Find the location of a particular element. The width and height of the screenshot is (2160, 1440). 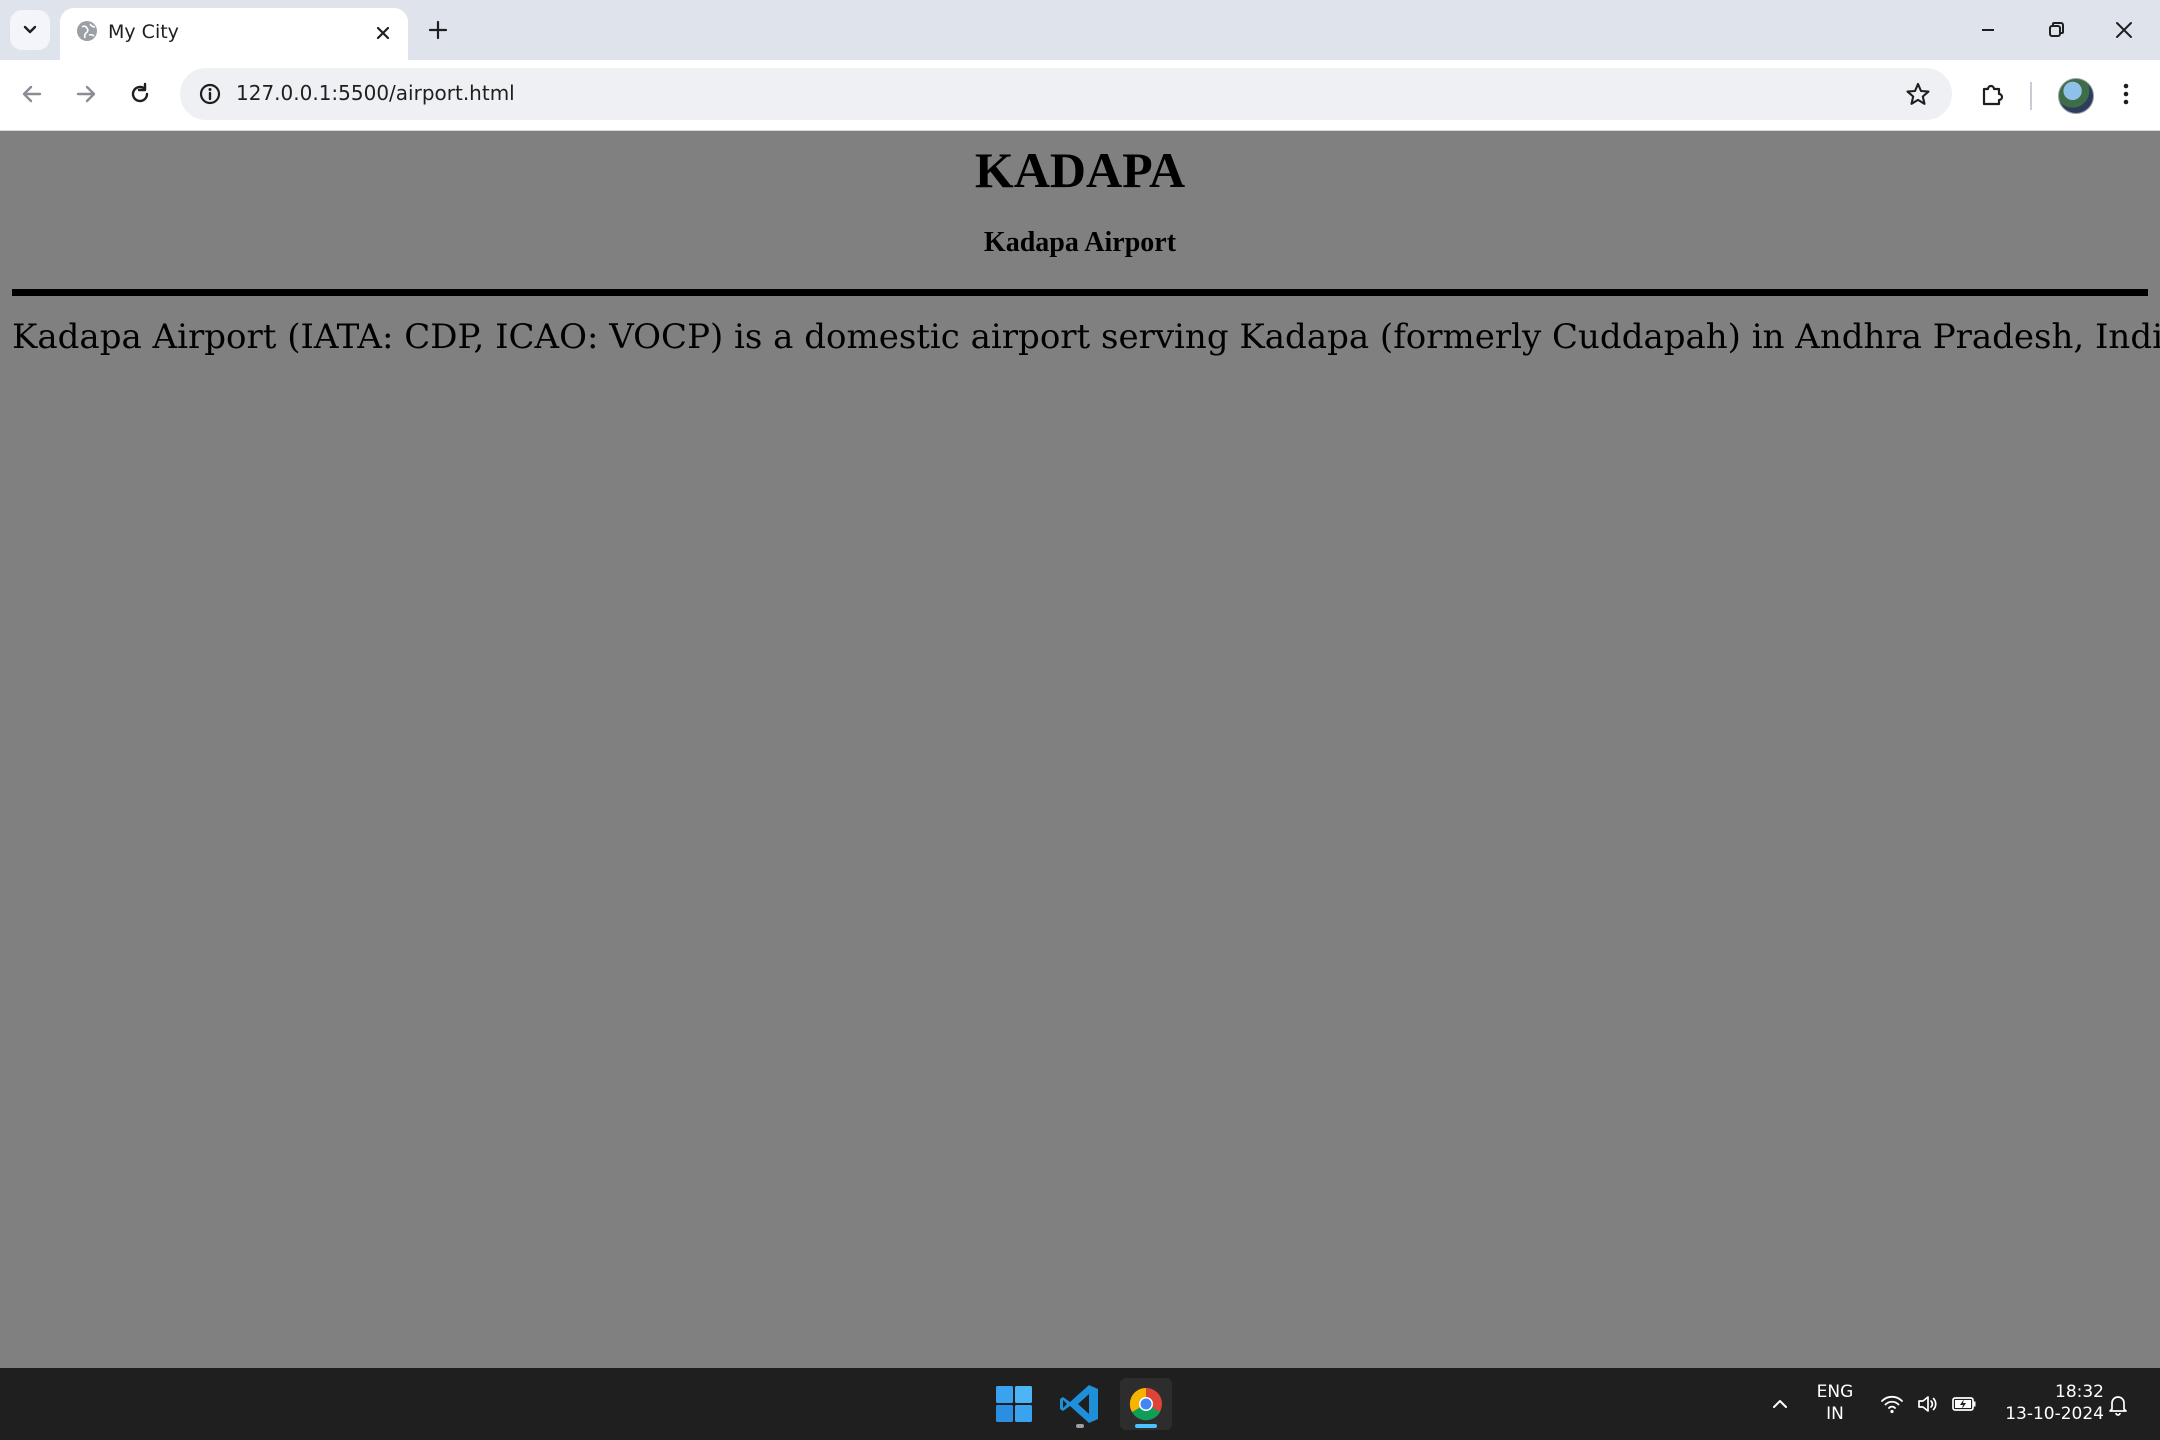

tab-search-button is located at coordinates (30, 30).